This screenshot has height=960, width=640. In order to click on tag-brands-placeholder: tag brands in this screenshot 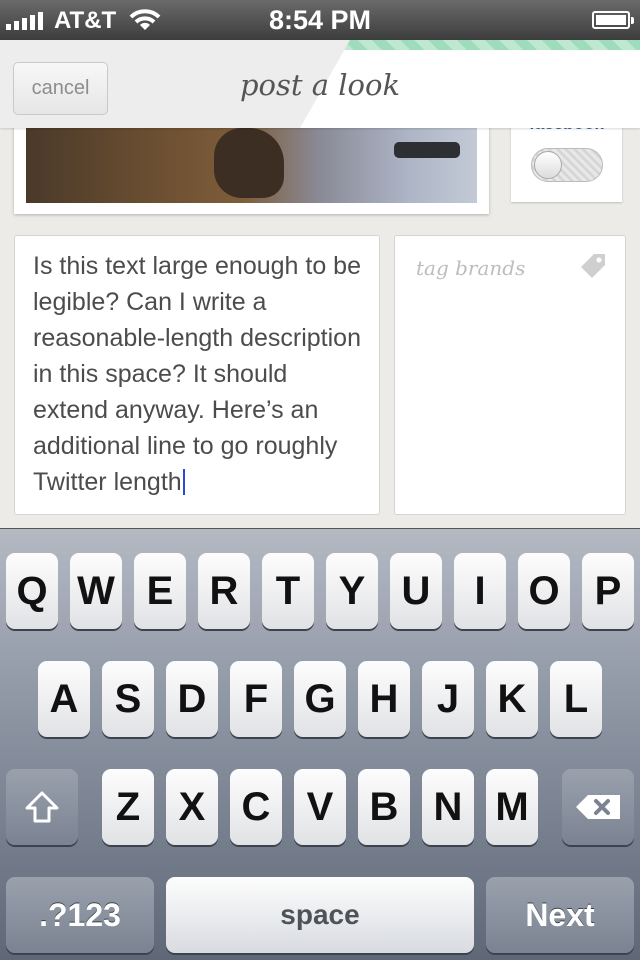, I will do `click(471, 268)`.